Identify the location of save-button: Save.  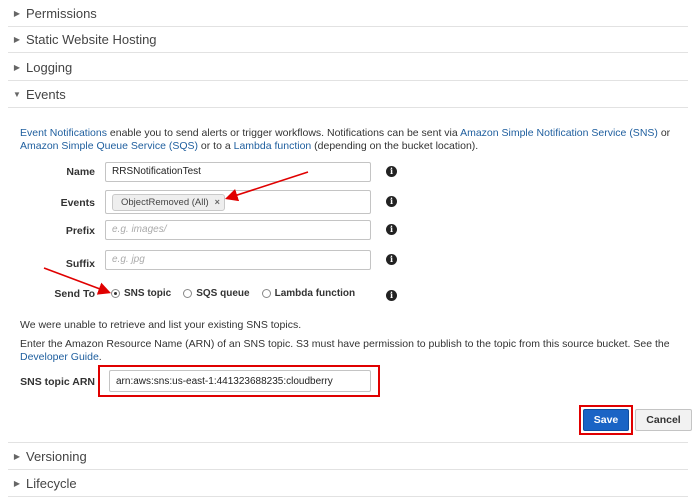
(606, 420).